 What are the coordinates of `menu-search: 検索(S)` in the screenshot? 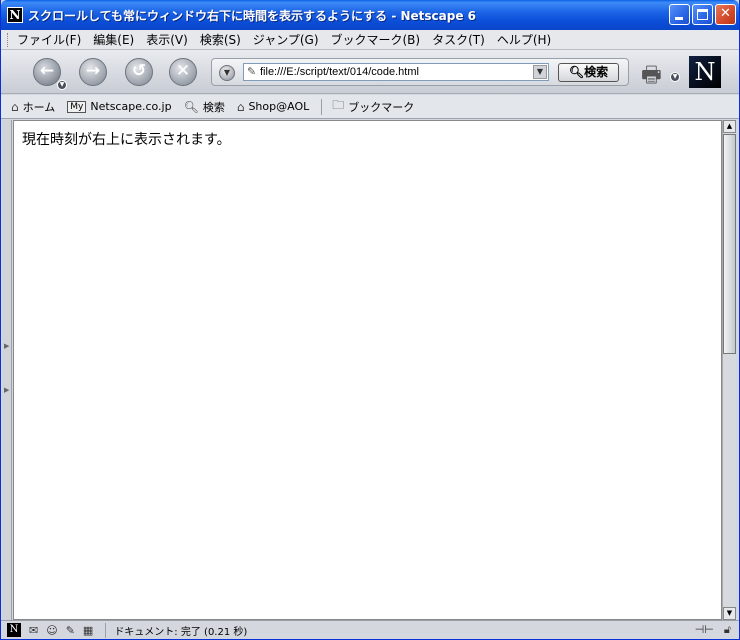 It's located at (220, 39).